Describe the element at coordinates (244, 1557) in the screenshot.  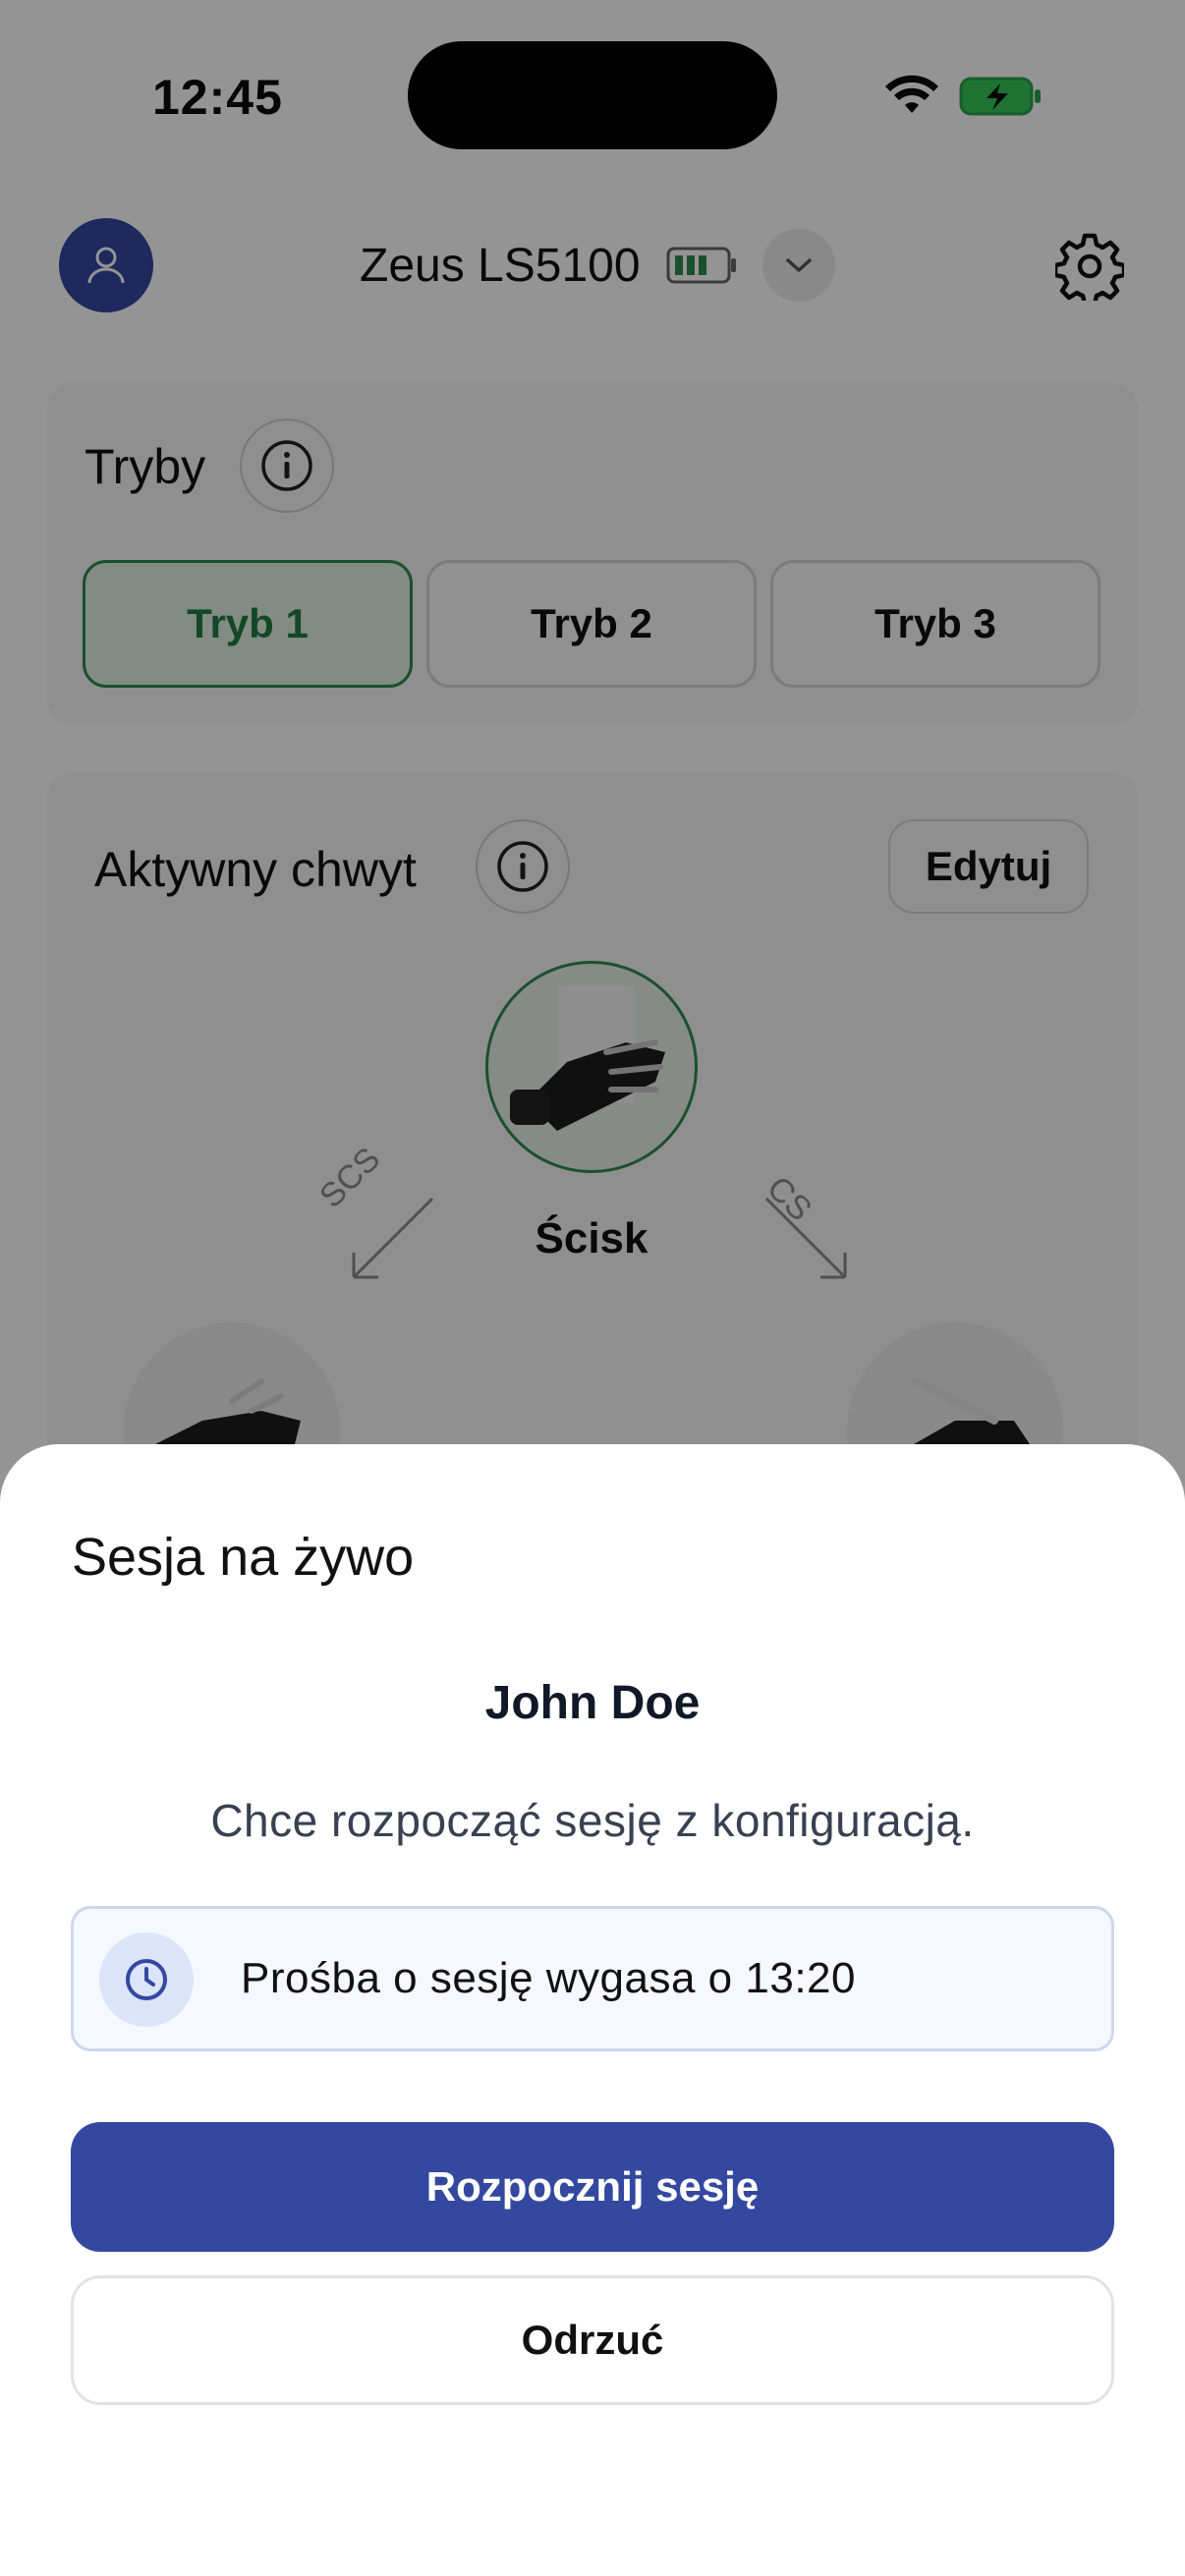
I see `sheet-title: Sesja na żywo` at that location.